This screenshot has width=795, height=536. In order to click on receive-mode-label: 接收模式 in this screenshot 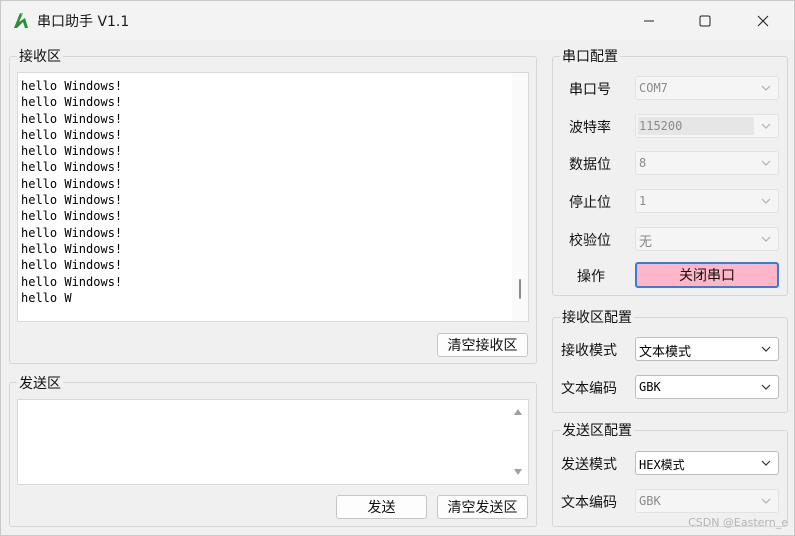, I will do `click(589, 351)`.